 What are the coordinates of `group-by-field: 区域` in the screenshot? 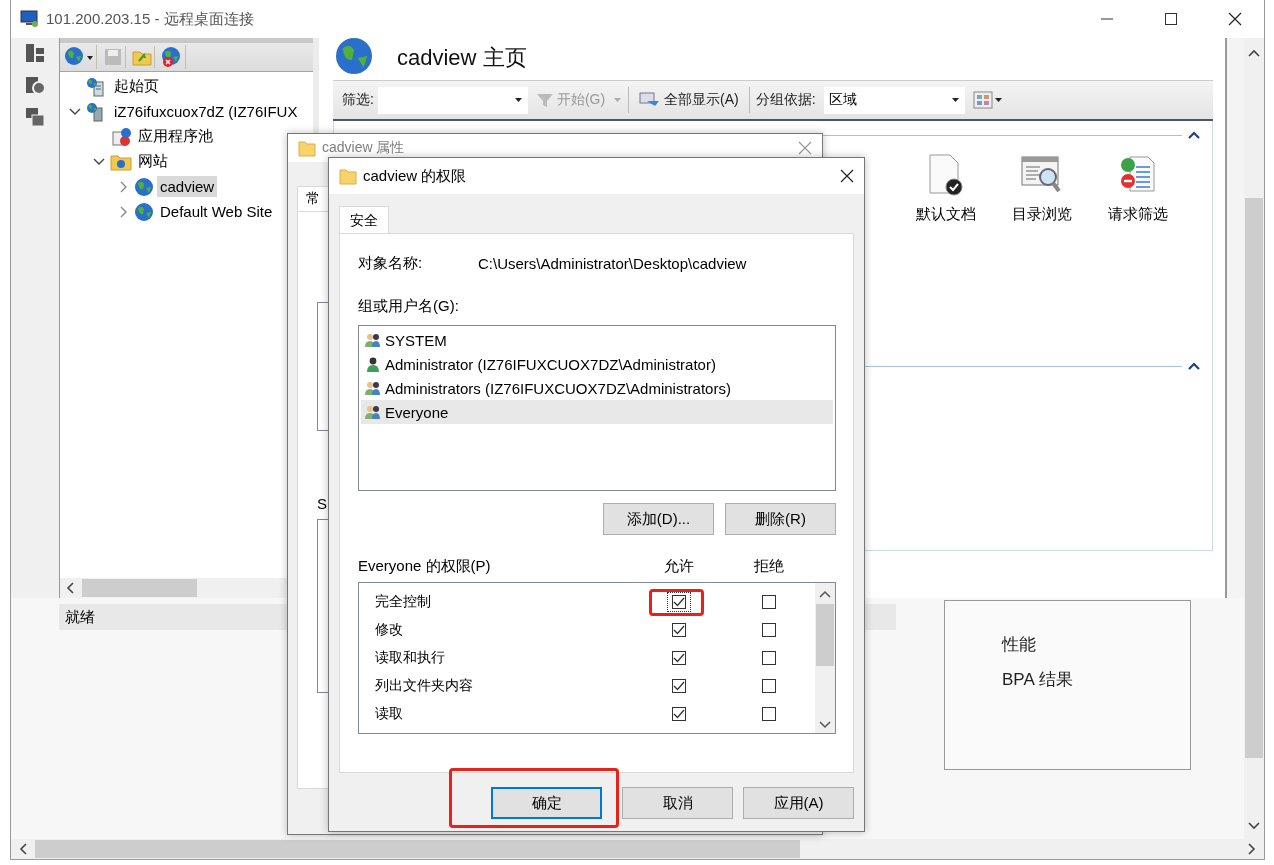 It's located at (894, 100).